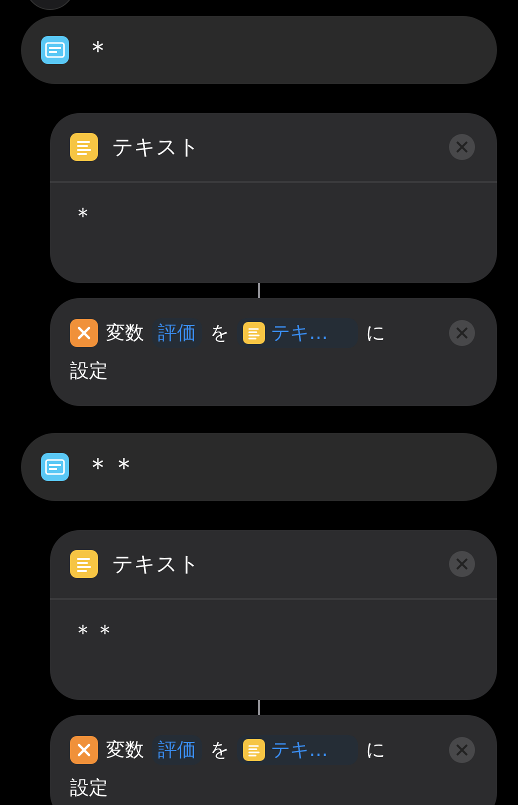  Describe the element at coordinates (98, 51) in the screenshot. I see `menu-case-label: ＊` at that location.